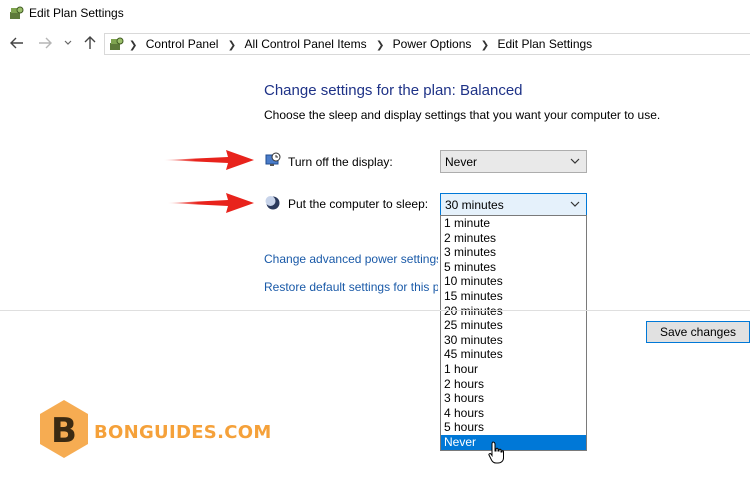  What do you see at coordinates (496, 452) in the screenshot?
I see `mouse-cursor-icon` at bounding box center [496, 452].